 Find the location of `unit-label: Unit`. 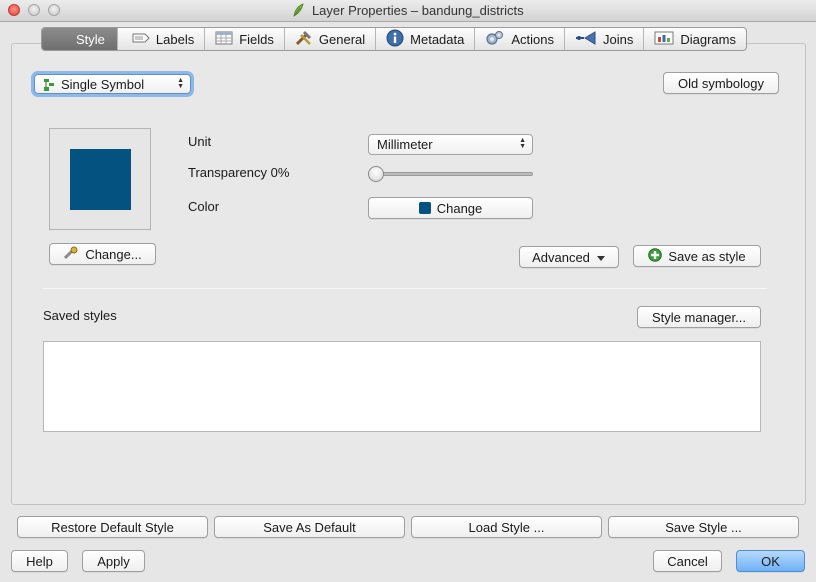

unit-label: Unit is located at coordinates (200, 141).